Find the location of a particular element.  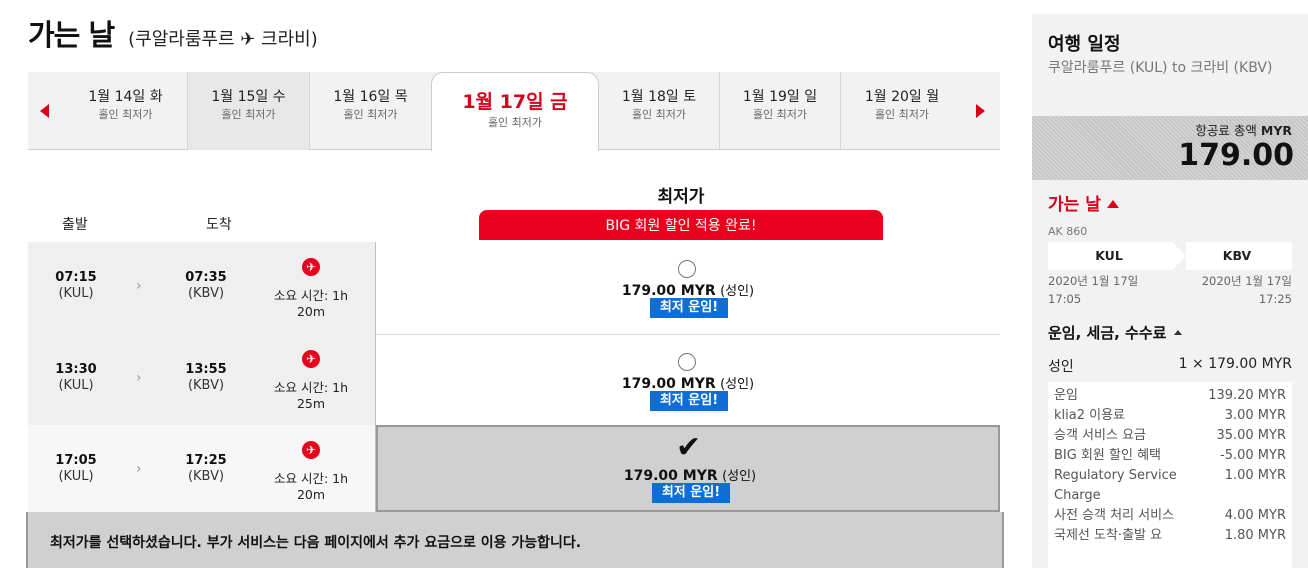

date-tab-4: 1월 18일 토 홀인 최저가 is located at coordinates (659, 111).